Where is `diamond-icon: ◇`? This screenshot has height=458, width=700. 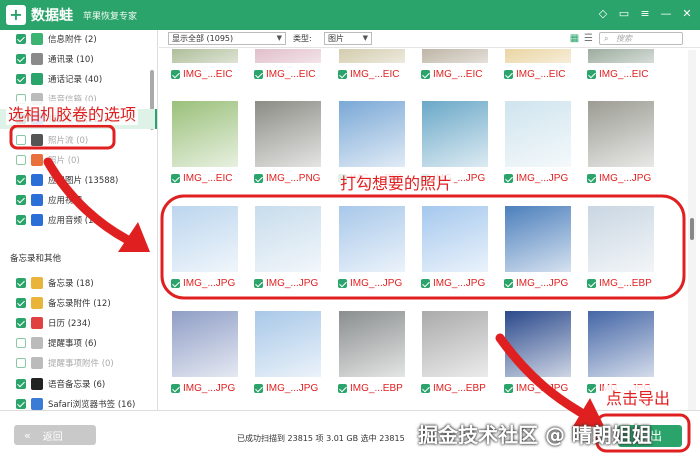 diamond-icon: ◇ is located at coordinates (603, 14).